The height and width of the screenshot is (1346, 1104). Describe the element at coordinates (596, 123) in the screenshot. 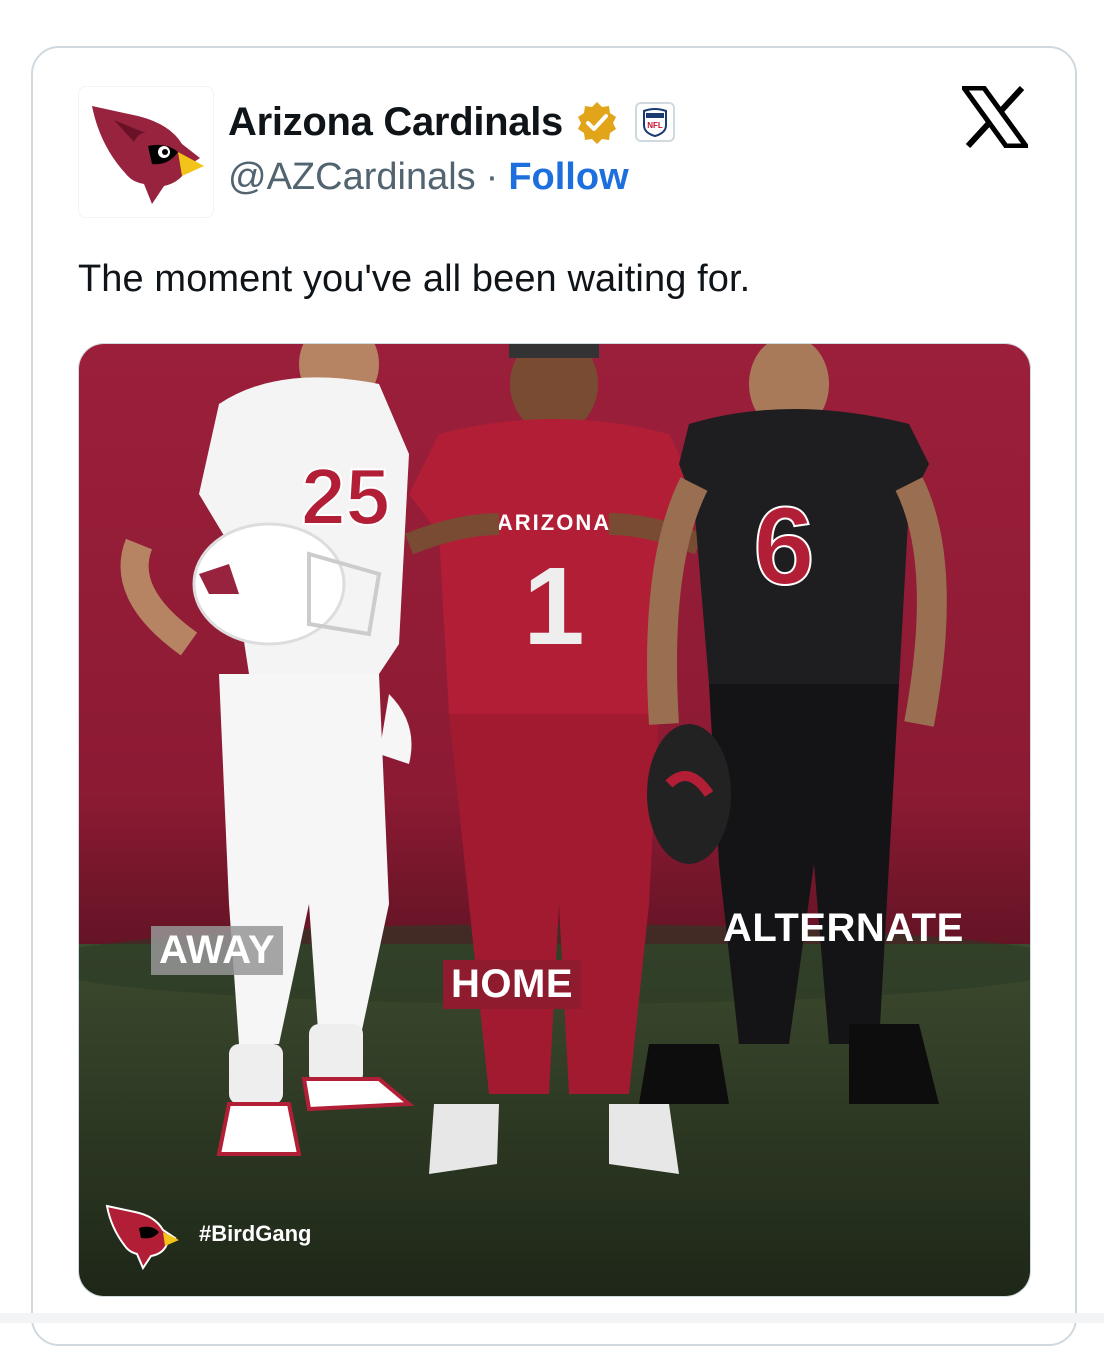

I see `verified-badge-icon` at that location.